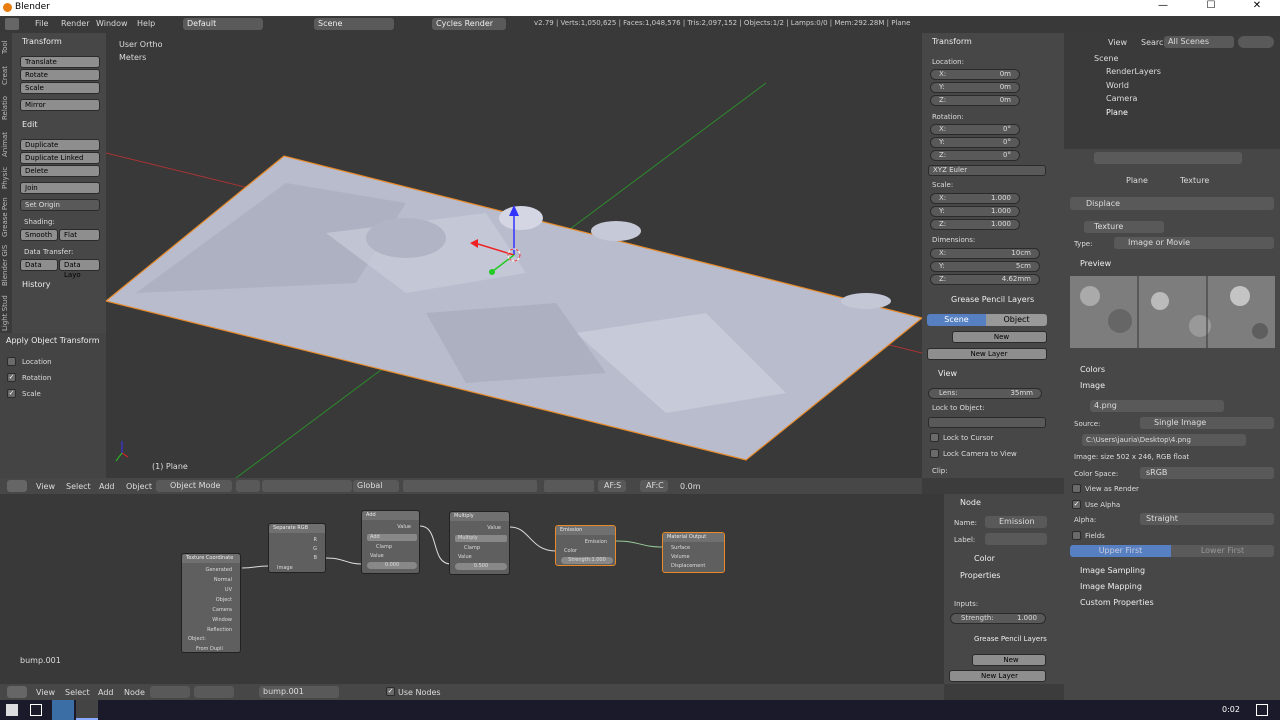 This screenshot has width=1280, height=720. What do you see at coordinates (999, 337) in the screenshot?
I see `gp-new-button: New` at bounding box center [999, 337].